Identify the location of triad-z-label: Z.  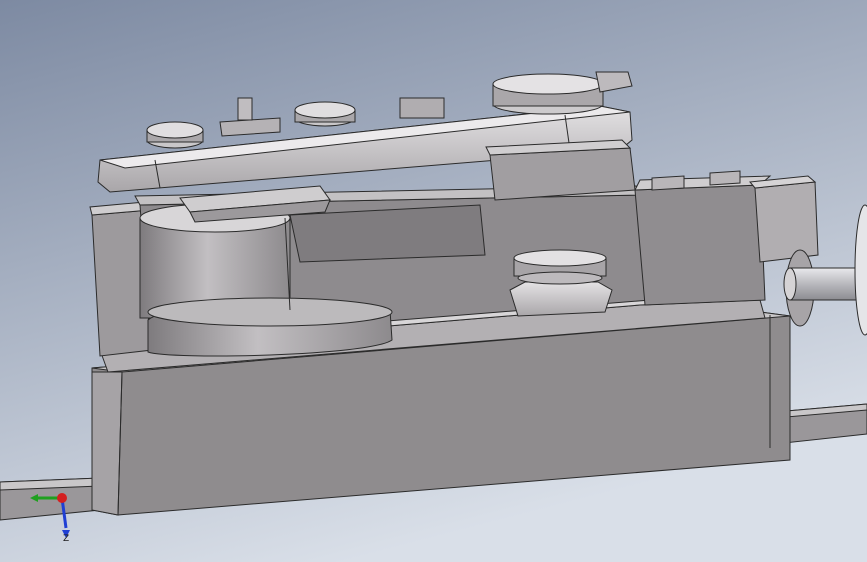
(66, 539).